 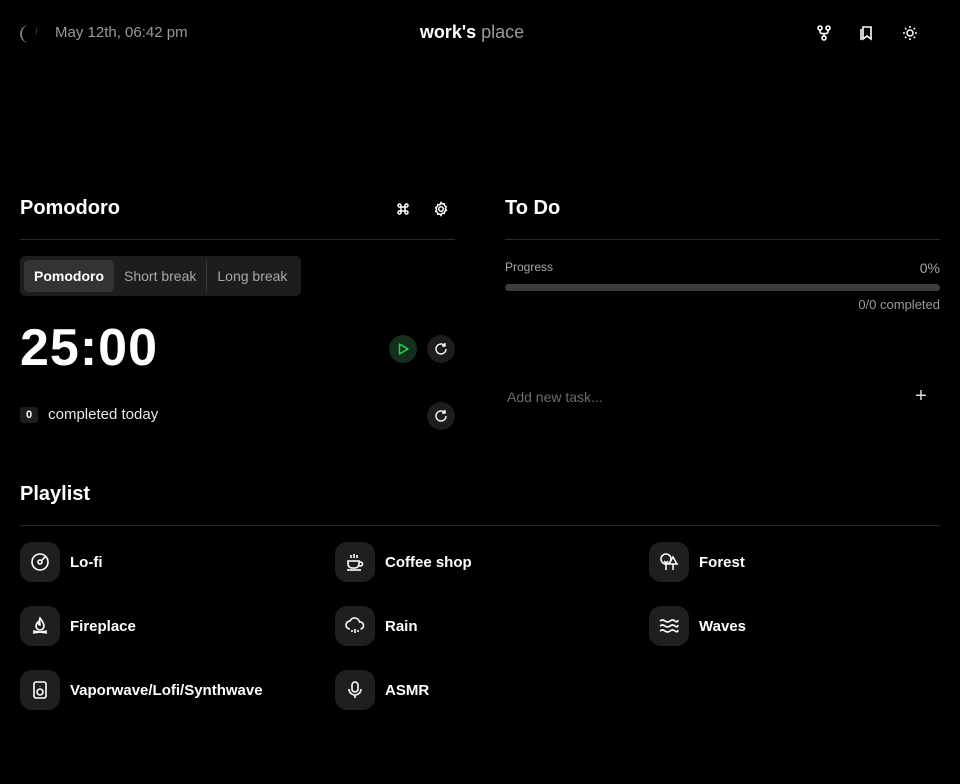 What do you see at coordinates (78, 626) in the screenshot?
I see `playlist-item-fireplace: Fireplace` at bounding box center [78, 626].